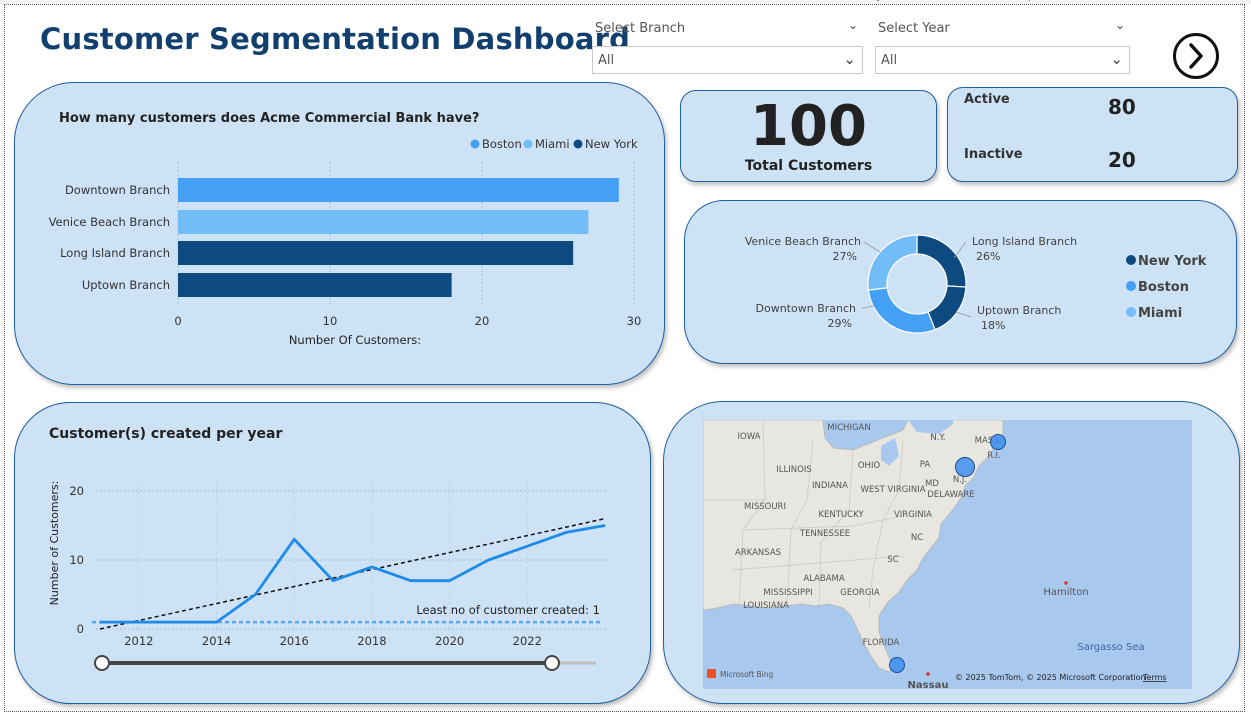  What do you see at coordinates (766, 606) in the screenshot?
I see `map-label: LOUISIANA` at bounding box center [766, 606].